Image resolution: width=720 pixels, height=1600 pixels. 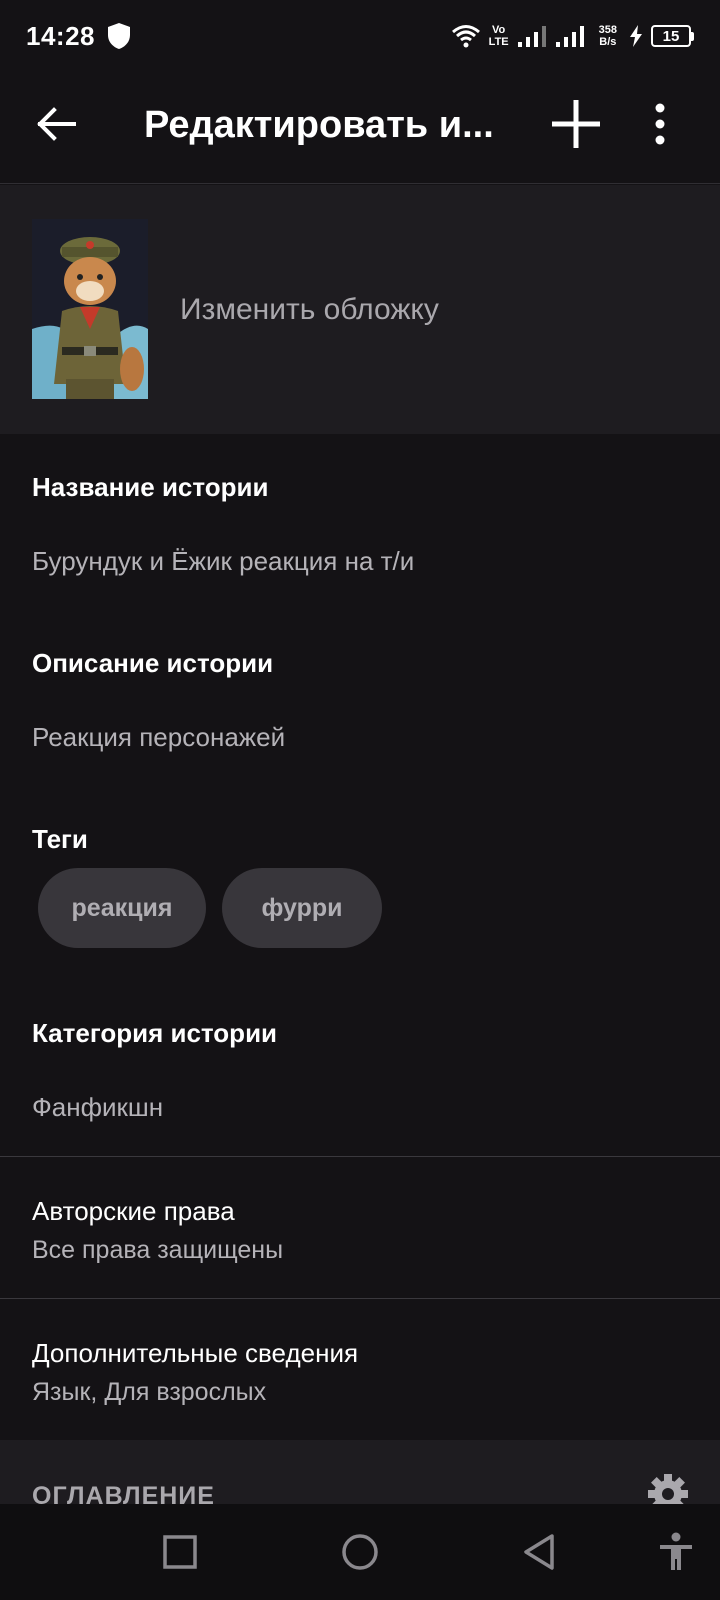 I want to click on triangle-back-icon, so click(x=540, y=1552).